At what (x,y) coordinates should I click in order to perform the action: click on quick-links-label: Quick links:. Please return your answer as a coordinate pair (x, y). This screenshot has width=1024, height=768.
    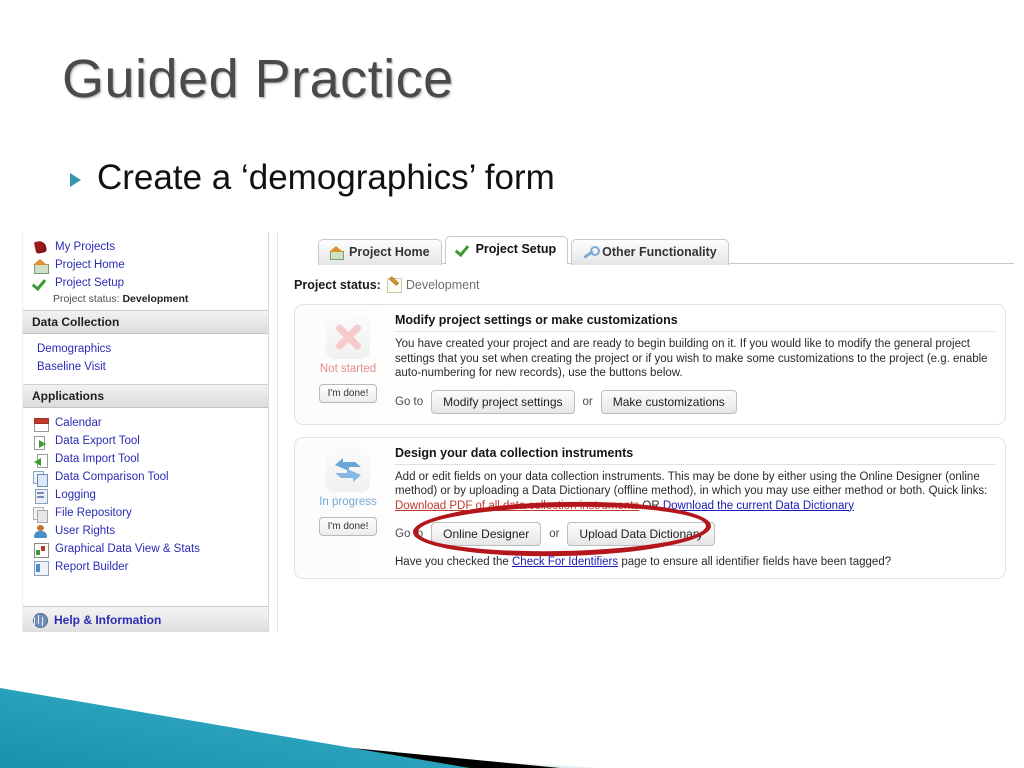
    Looking at the image, I should click on (958, 491).